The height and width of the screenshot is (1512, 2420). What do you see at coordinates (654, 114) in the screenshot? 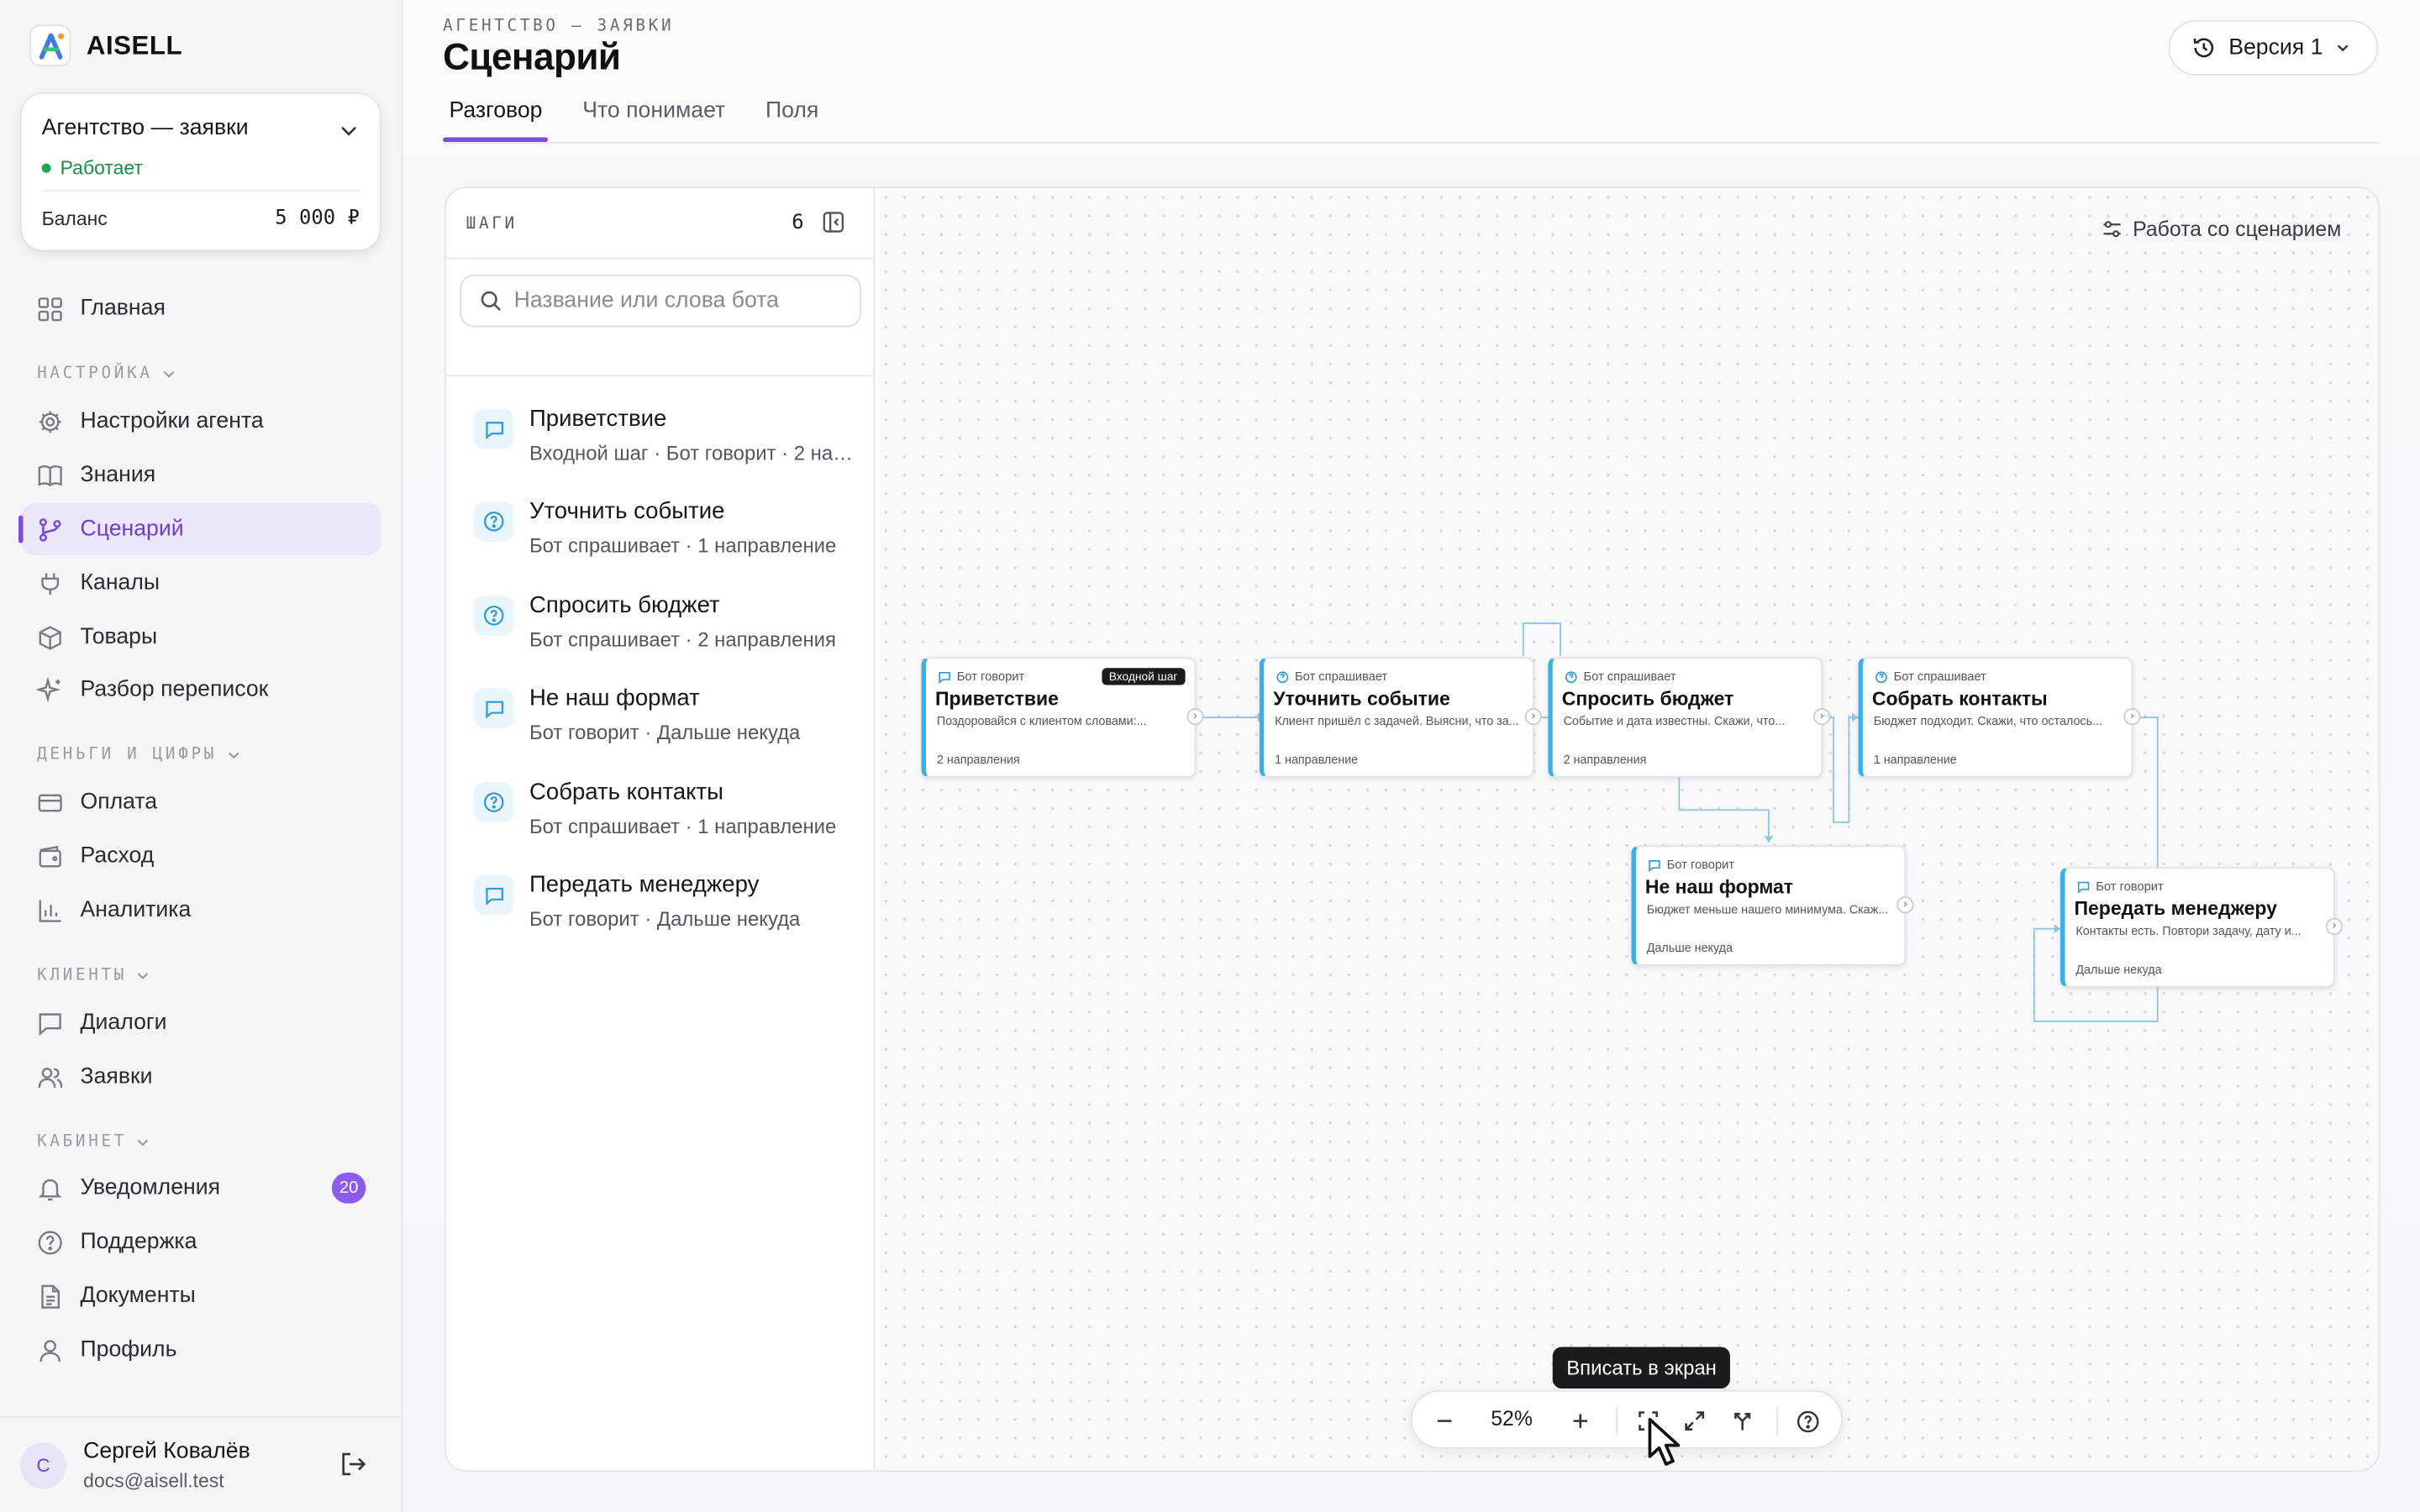
I see `tab-understands: Что понимает` at bounding box center [654, 114].